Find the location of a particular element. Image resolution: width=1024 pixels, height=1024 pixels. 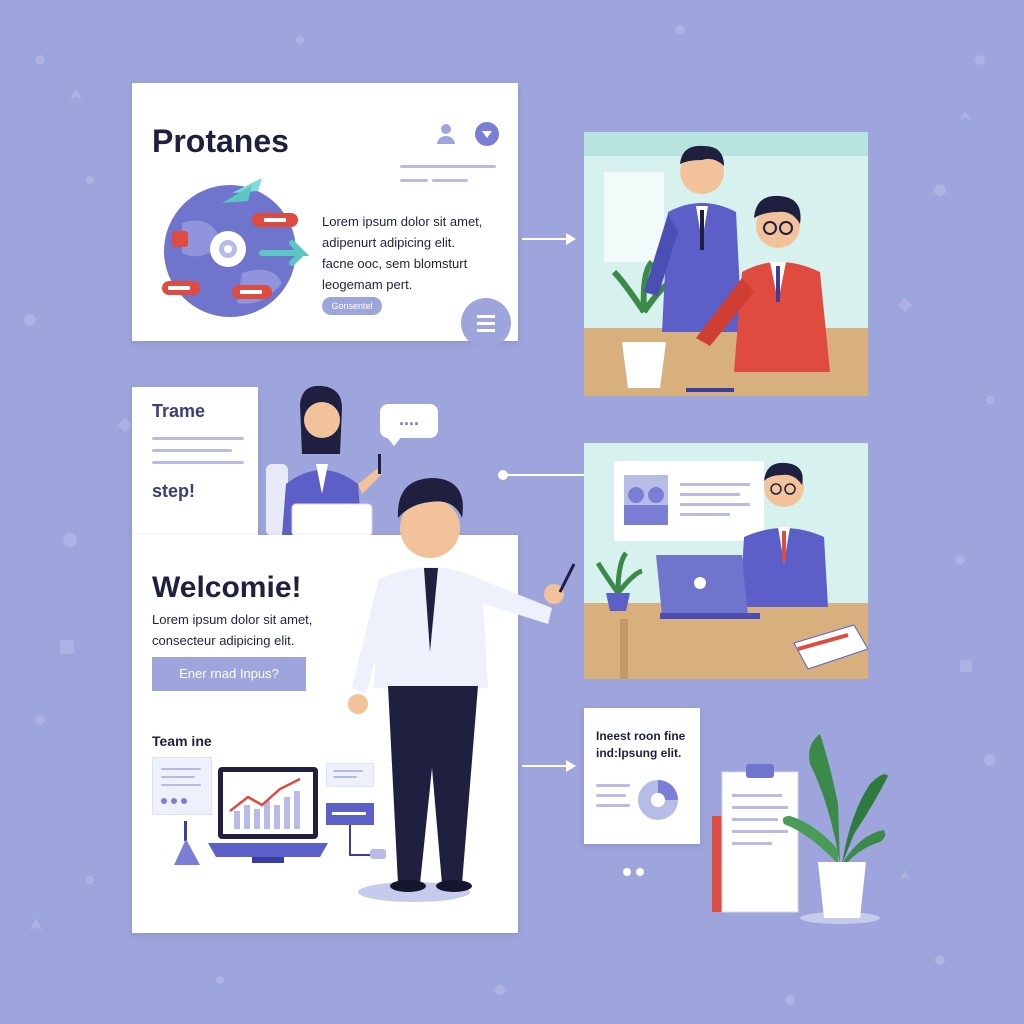

mini-doc-card is located at coordinates (182, 786).